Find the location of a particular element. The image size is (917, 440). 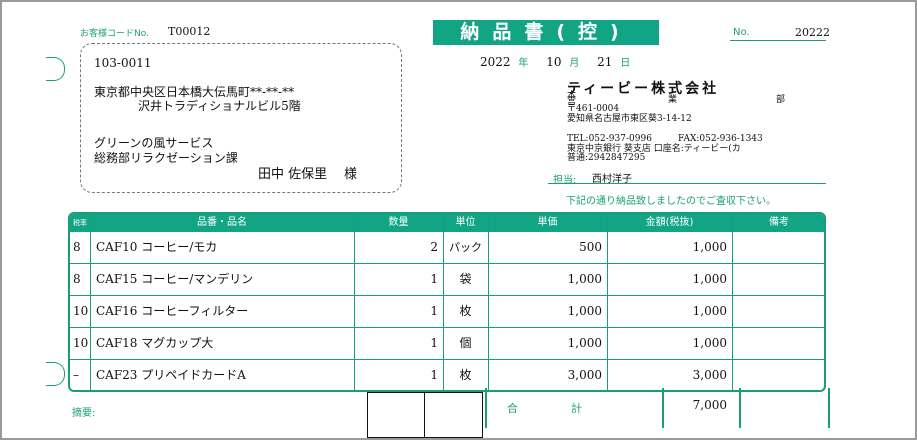

header-unit-price: 単価 is located at coordinates (547, 222).